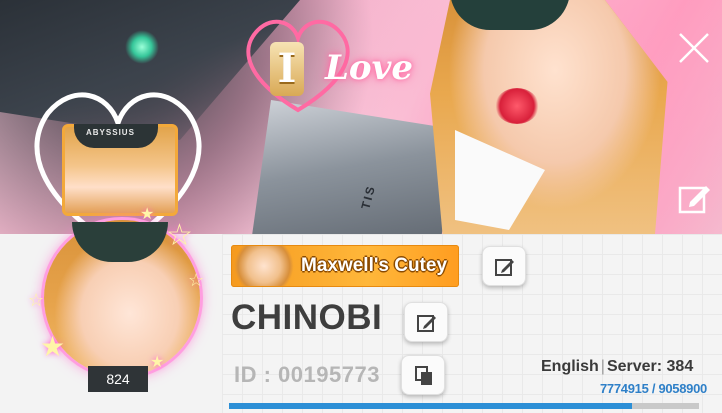 This screenshot has height=413, width=722. I want to click on title-badge: Maxwell's Cutey, so click(345, 266).